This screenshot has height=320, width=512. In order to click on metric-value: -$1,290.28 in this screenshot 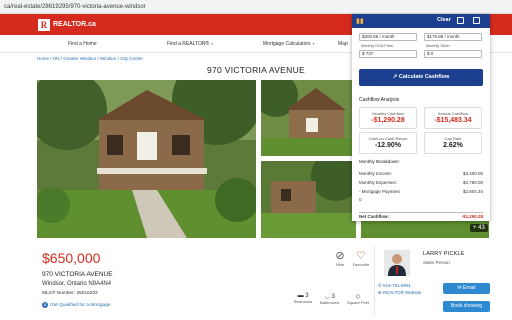, I will do `click(388, 120)`.